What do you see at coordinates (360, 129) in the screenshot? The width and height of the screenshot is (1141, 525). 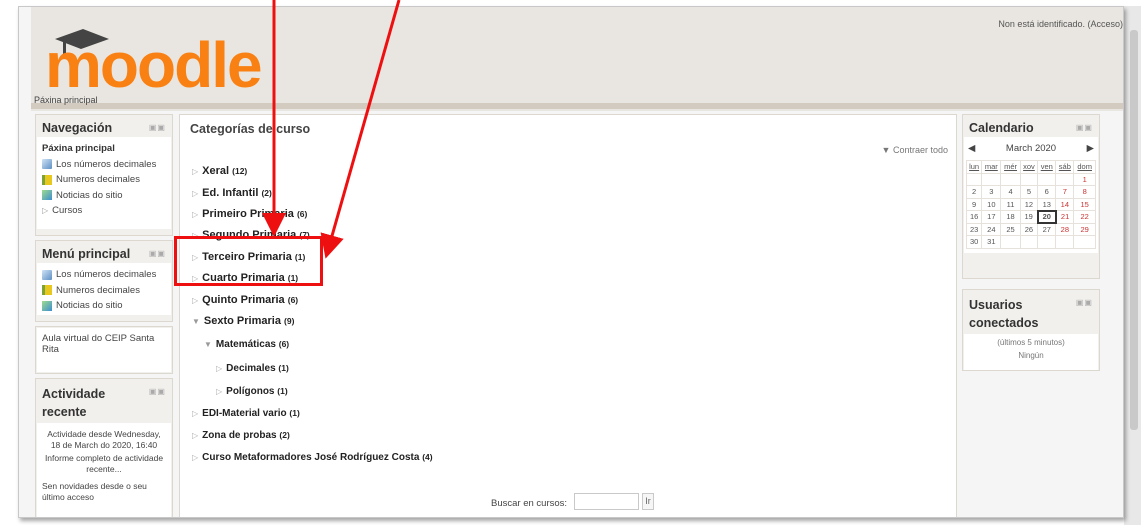 I see `annotation-arrow-right` at bounding box center [360, 129].